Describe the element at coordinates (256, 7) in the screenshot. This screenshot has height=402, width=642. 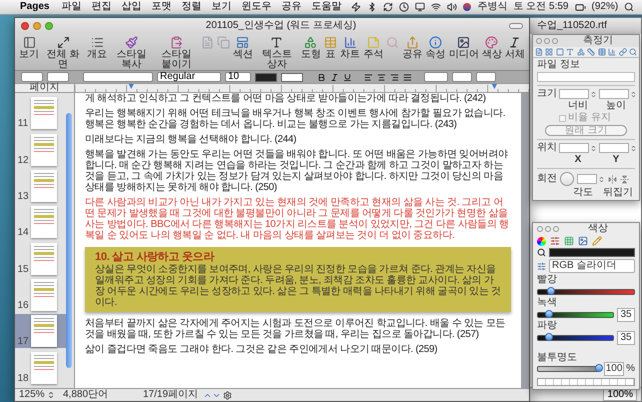
I see `menu-item: 윈도우` at that location.